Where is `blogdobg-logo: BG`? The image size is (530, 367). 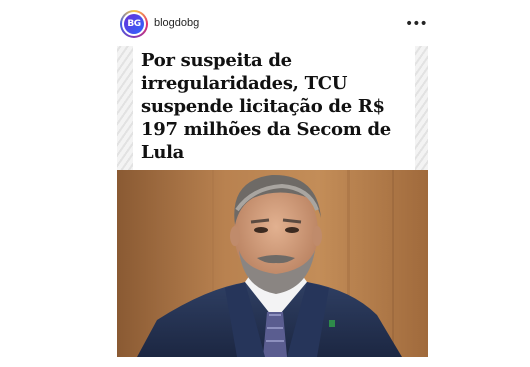 blogdobg-logo: BG is located at coordinates (134, 24).